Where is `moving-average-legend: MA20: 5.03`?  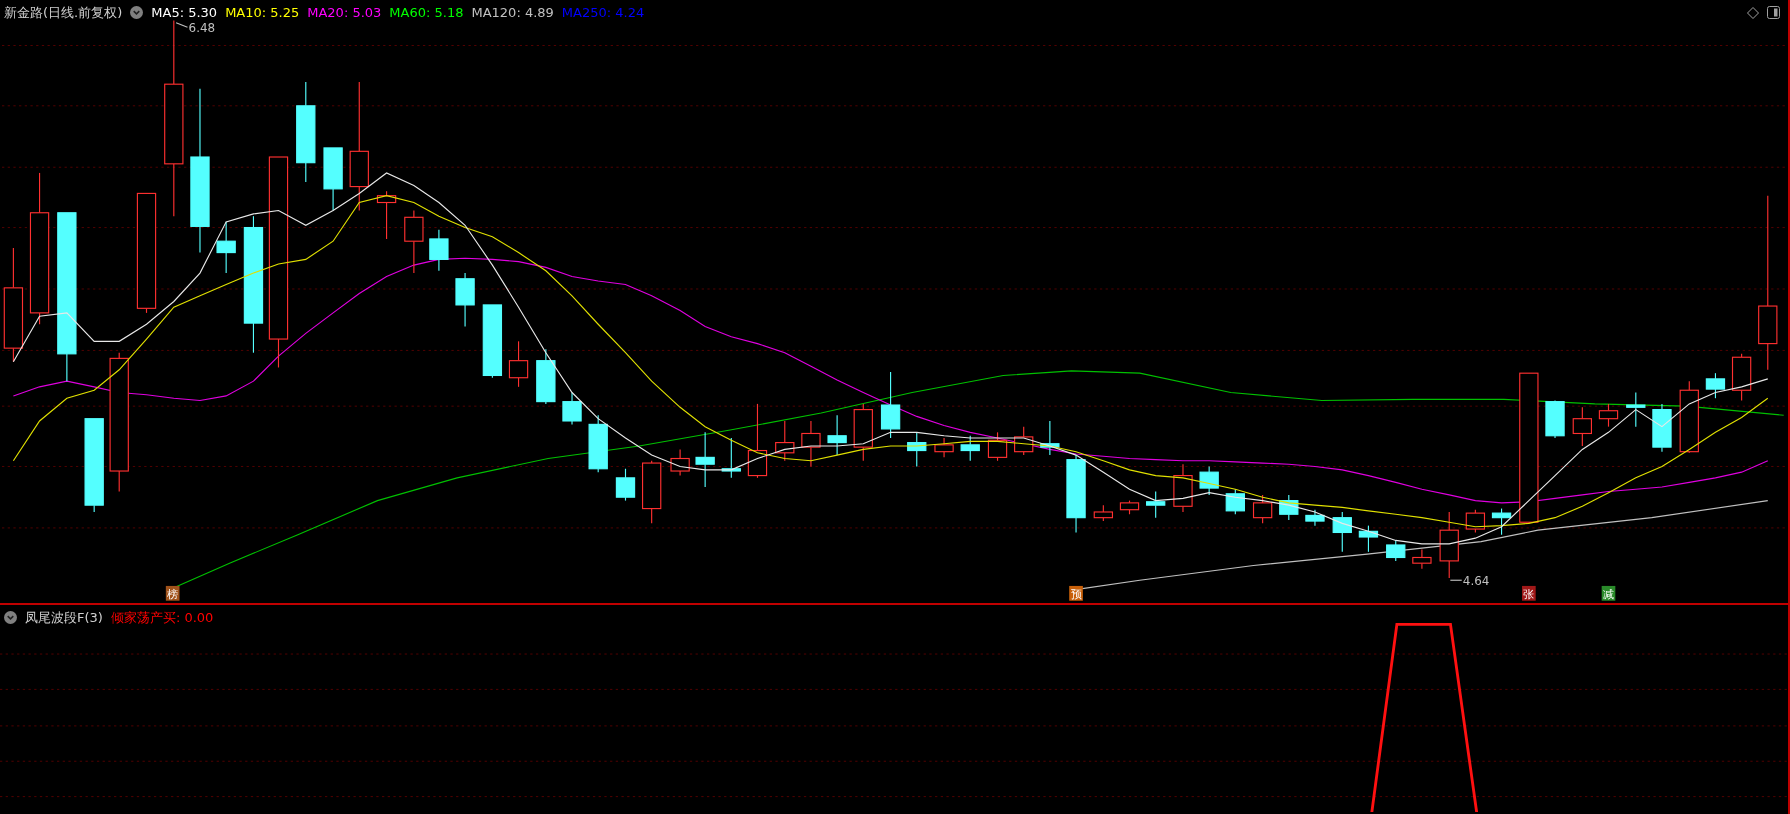 moving-average-legend: MA20: 5.03 is located at coordinates (344, 13).